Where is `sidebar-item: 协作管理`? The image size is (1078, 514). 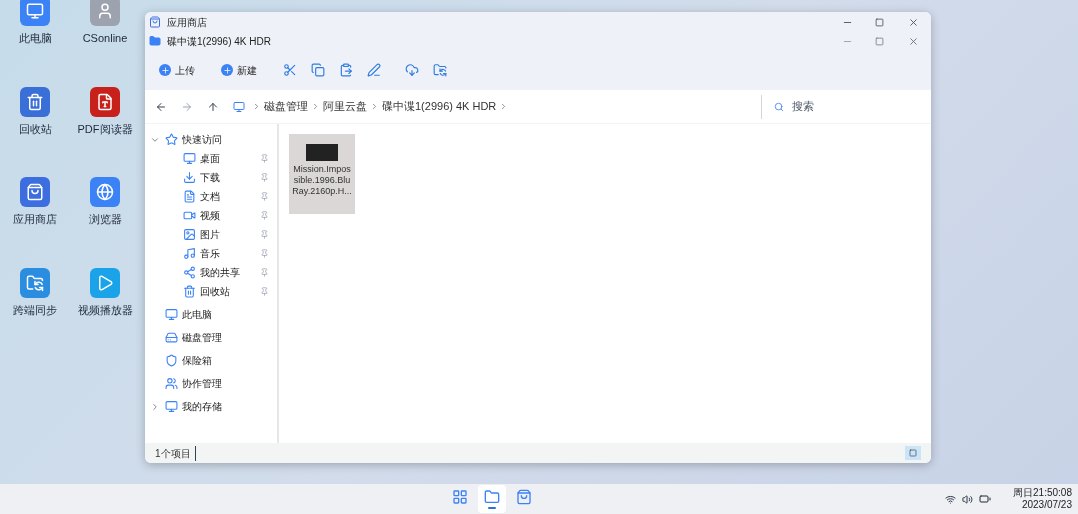
sidebar-item: 协作管理 is located at coordinates (225, 383).